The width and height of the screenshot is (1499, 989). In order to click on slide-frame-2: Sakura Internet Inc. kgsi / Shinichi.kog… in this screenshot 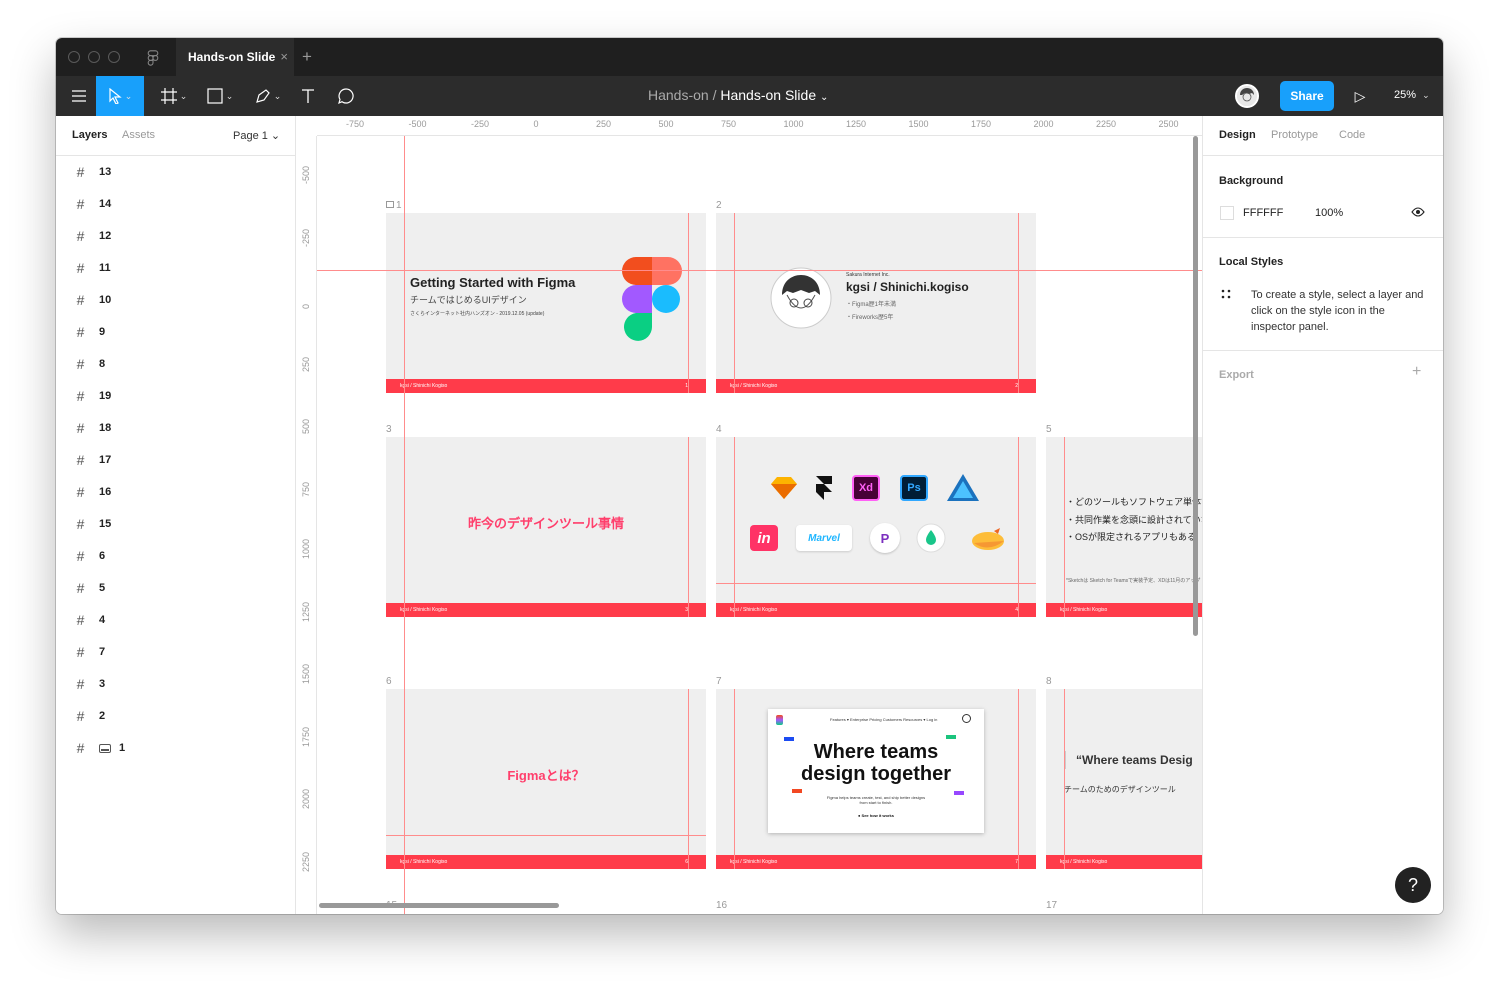, I will do `click(876, 303)`.